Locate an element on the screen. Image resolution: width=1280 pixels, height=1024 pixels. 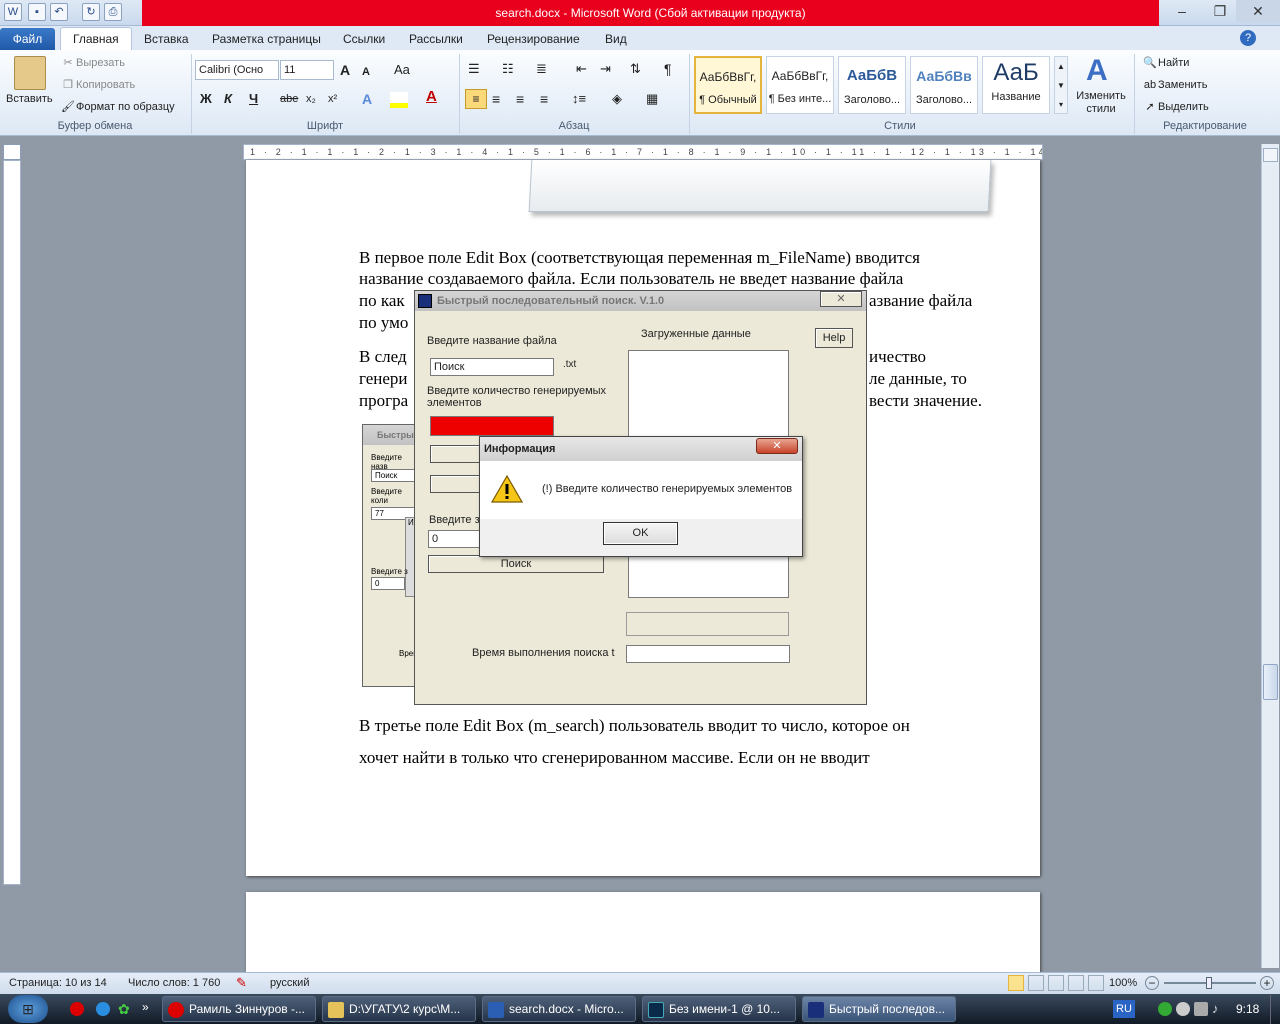
scroll-up-arrow is located at coordinates (1270, 155).